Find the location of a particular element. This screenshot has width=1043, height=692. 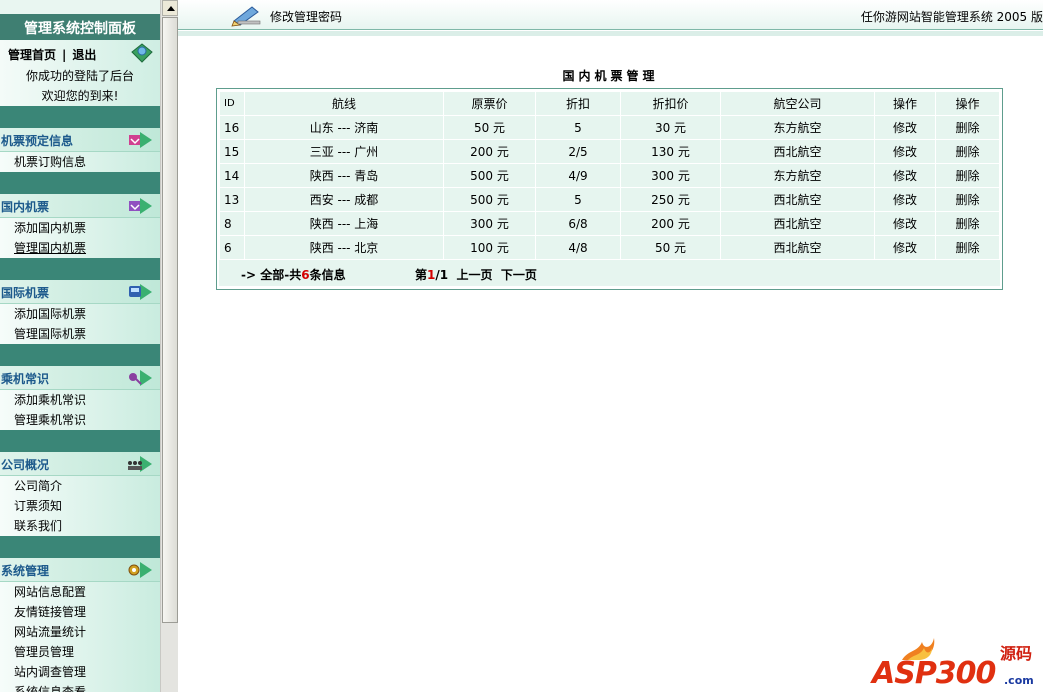

welcome-line-2: 欢迎您的到来! is located at coordinates (80, 96).